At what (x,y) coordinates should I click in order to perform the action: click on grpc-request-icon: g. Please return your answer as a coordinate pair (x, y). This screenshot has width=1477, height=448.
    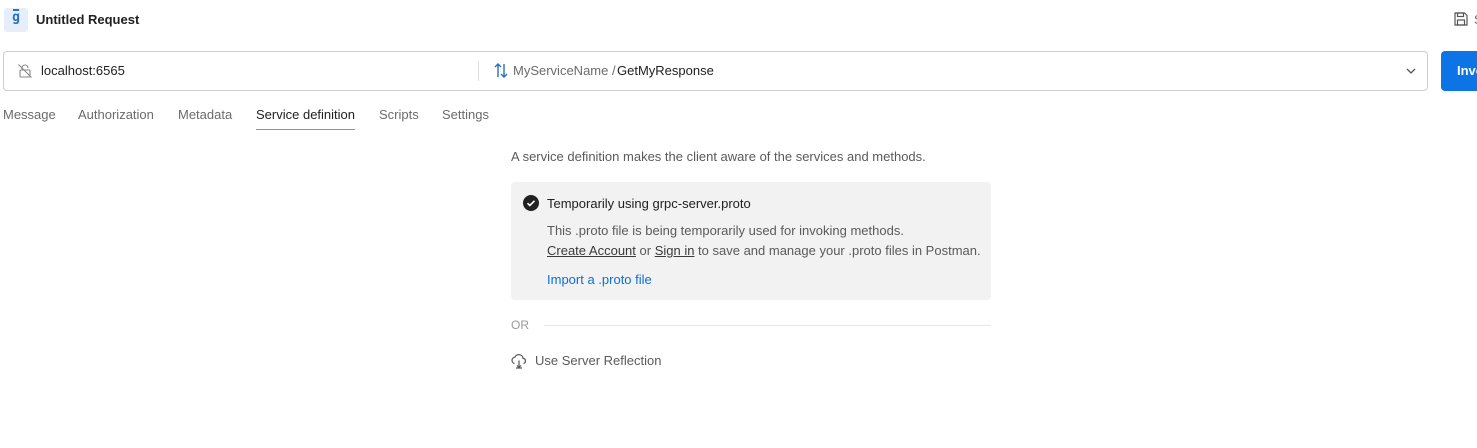
    Looking at the image, I should click on (16, 20).